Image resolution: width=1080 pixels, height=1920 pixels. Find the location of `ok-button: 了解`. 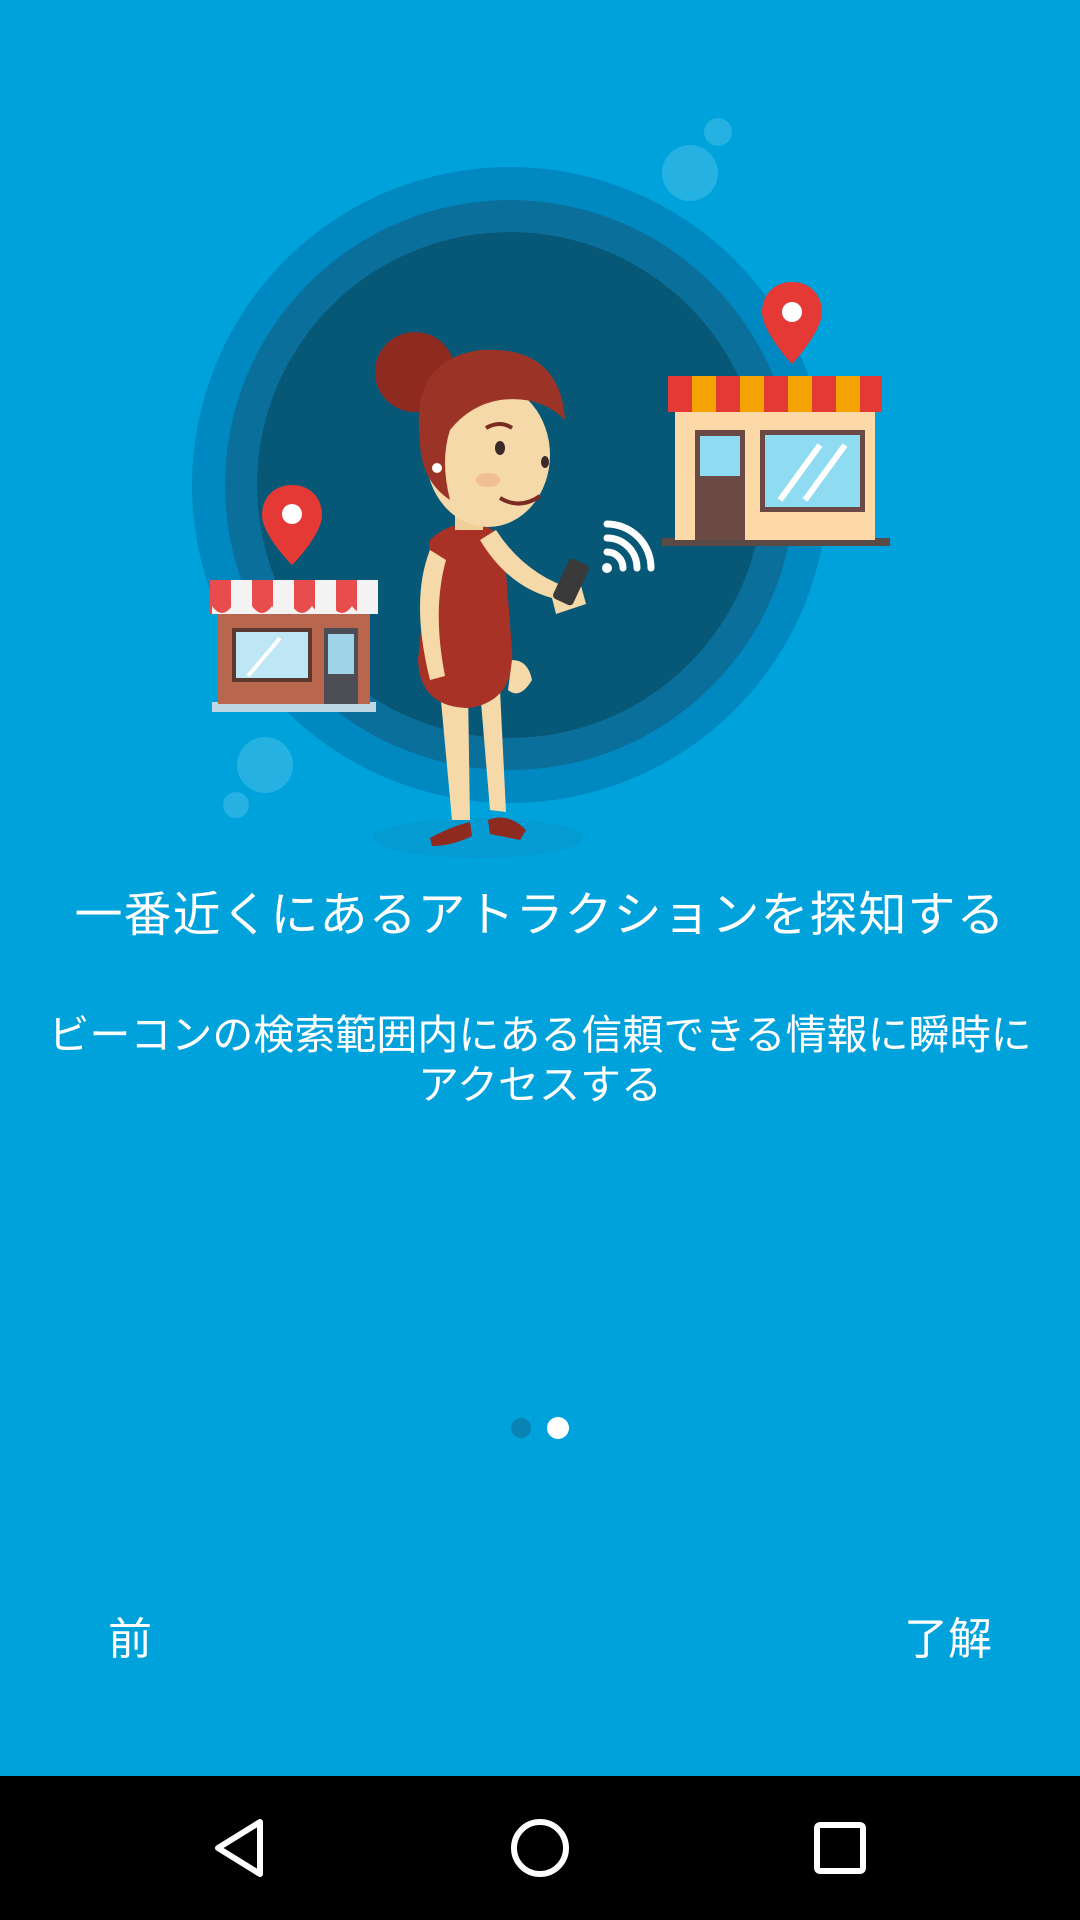

ok-button: 了解 is located at coordinates (948, 1640).